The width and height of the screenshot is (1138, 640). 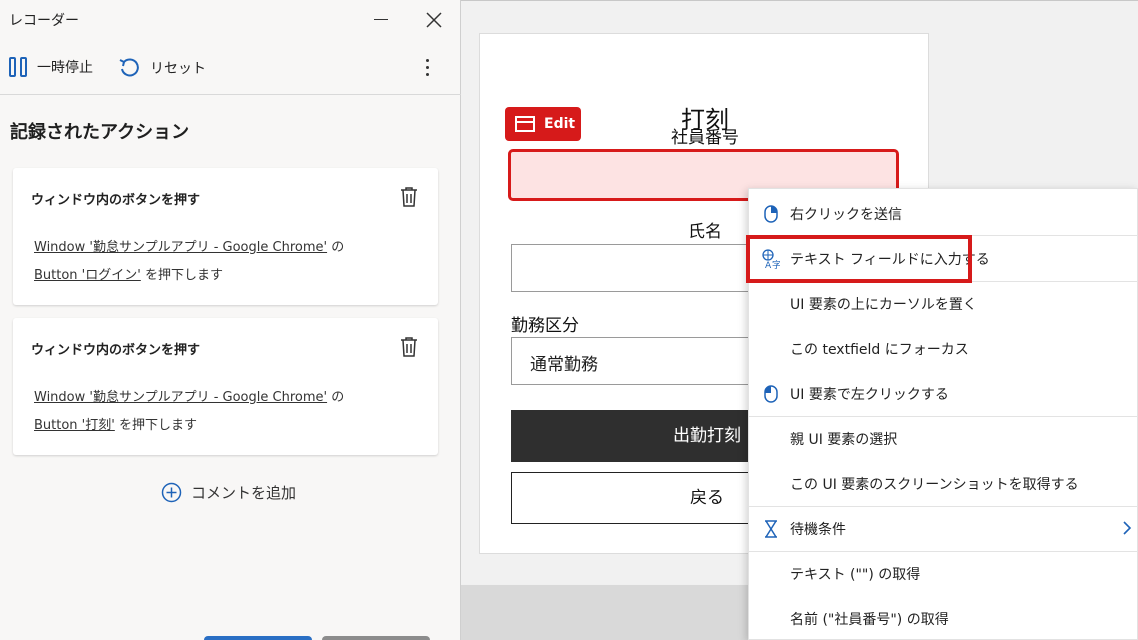 I want to click on primary-button-partial, so click(x=258, y=638).